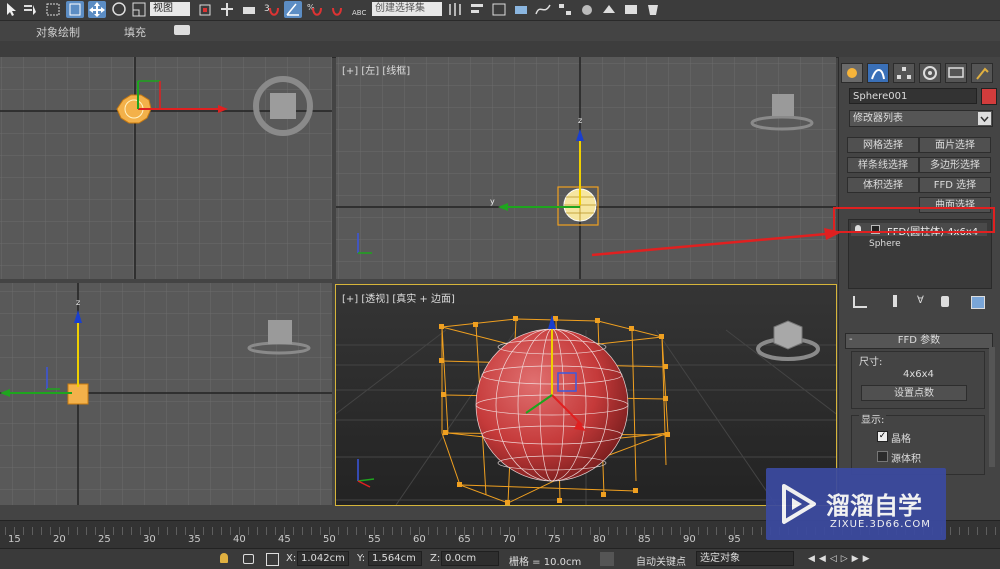 The image size is (1000, 569). Describe the element at coordinates (661, 560) in the screenshot. I see `auto-key-button: 自动关键点` at that location.